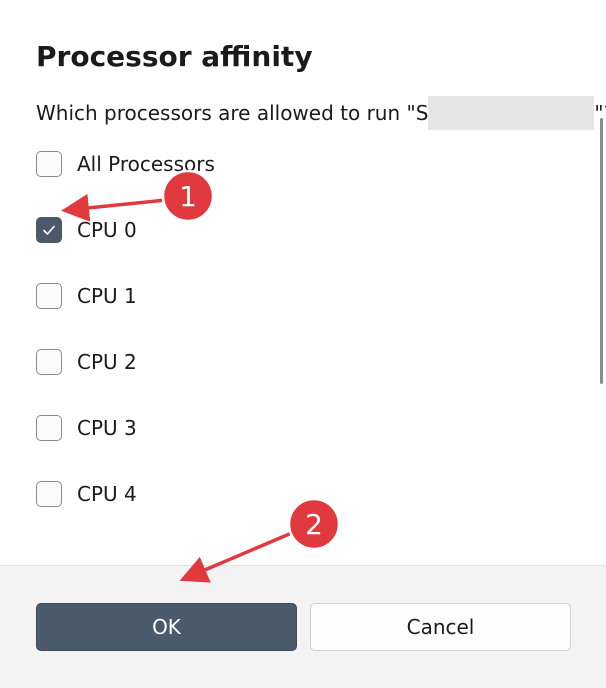  Describe the element at coordinates (146, 164) in the screenshot. I see `checkbox-label: All Processors` at that location.